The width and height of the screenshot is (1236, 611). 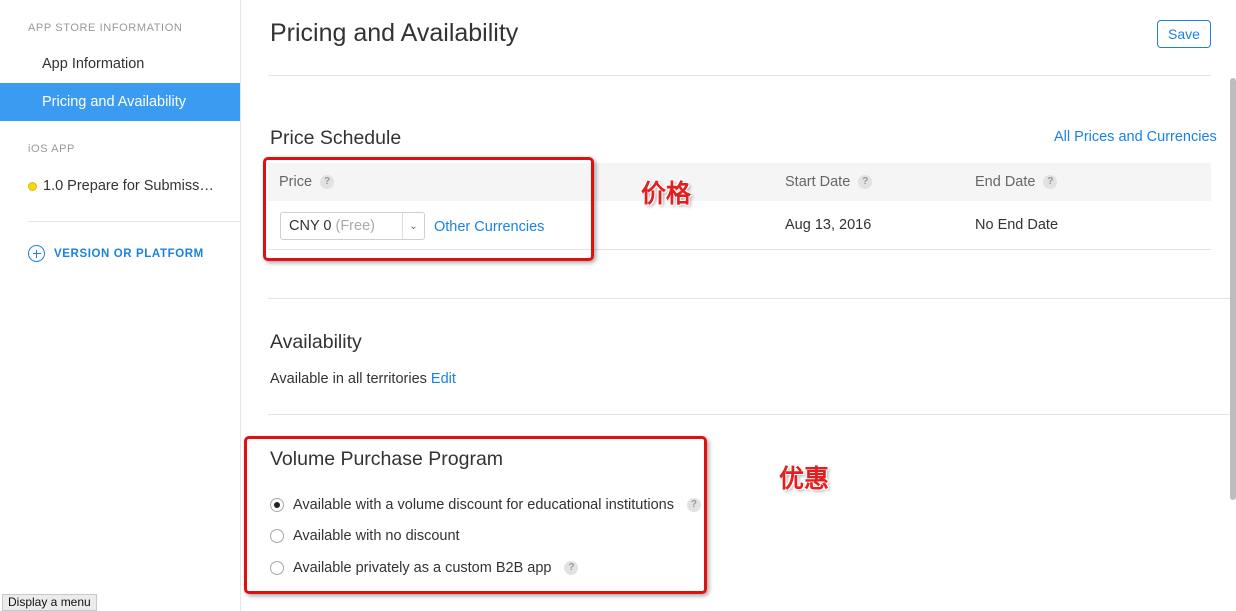 I want to click on status-dot-icon, so click(x=32, y=186).